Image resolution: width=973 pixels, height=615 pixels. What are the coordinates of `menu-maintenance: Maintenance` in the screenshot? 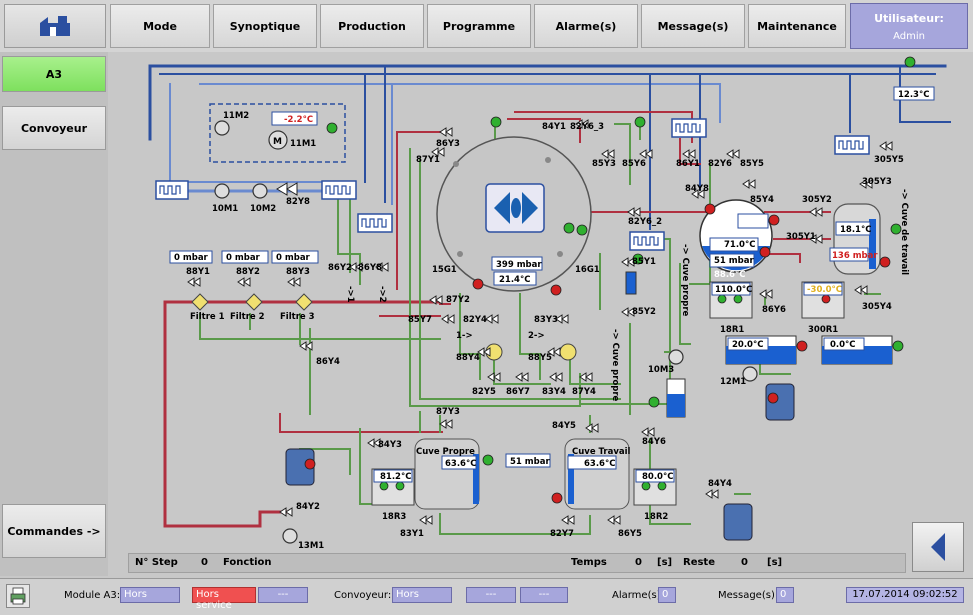 It's located at (797, 26).